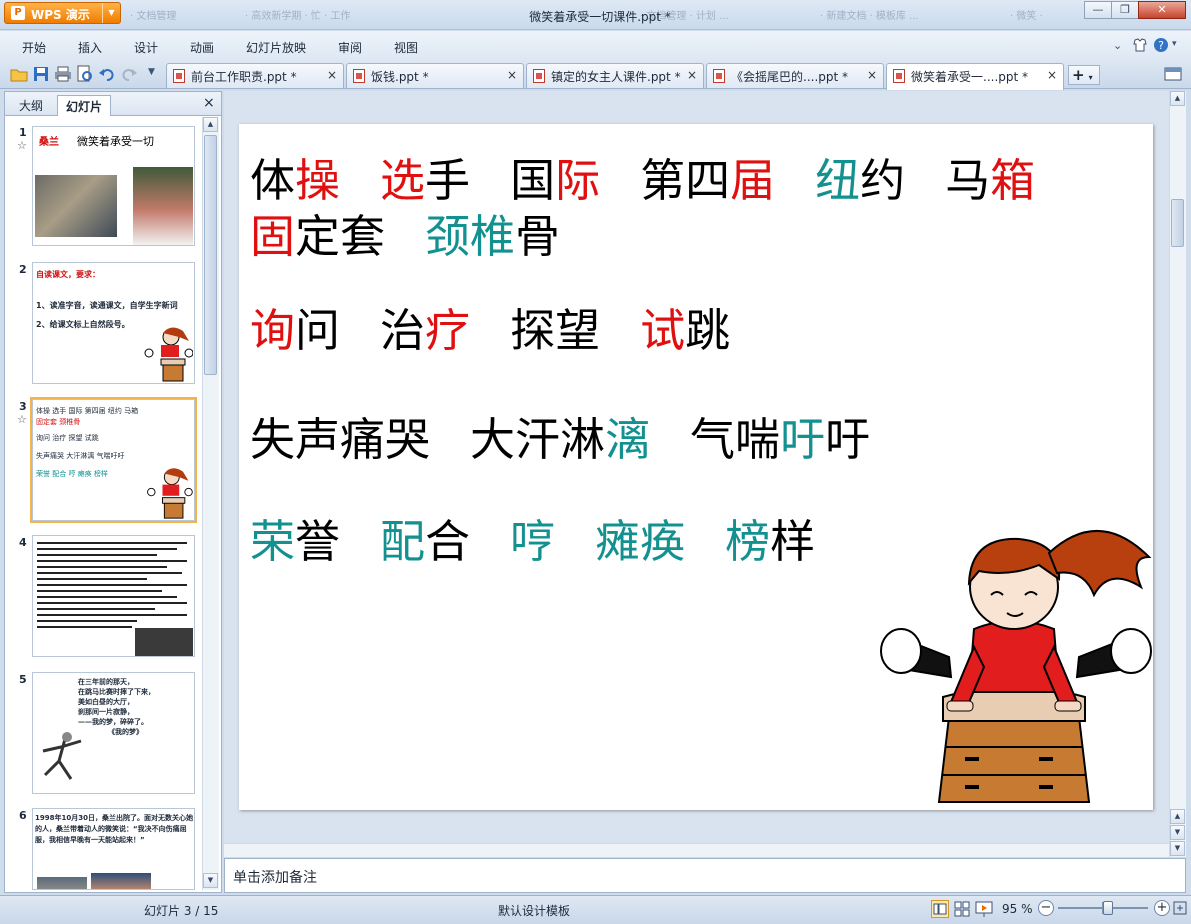 This screenshot has width=1191, height=924. I want to click on close-panel-icon: ×, so click(209, 103).